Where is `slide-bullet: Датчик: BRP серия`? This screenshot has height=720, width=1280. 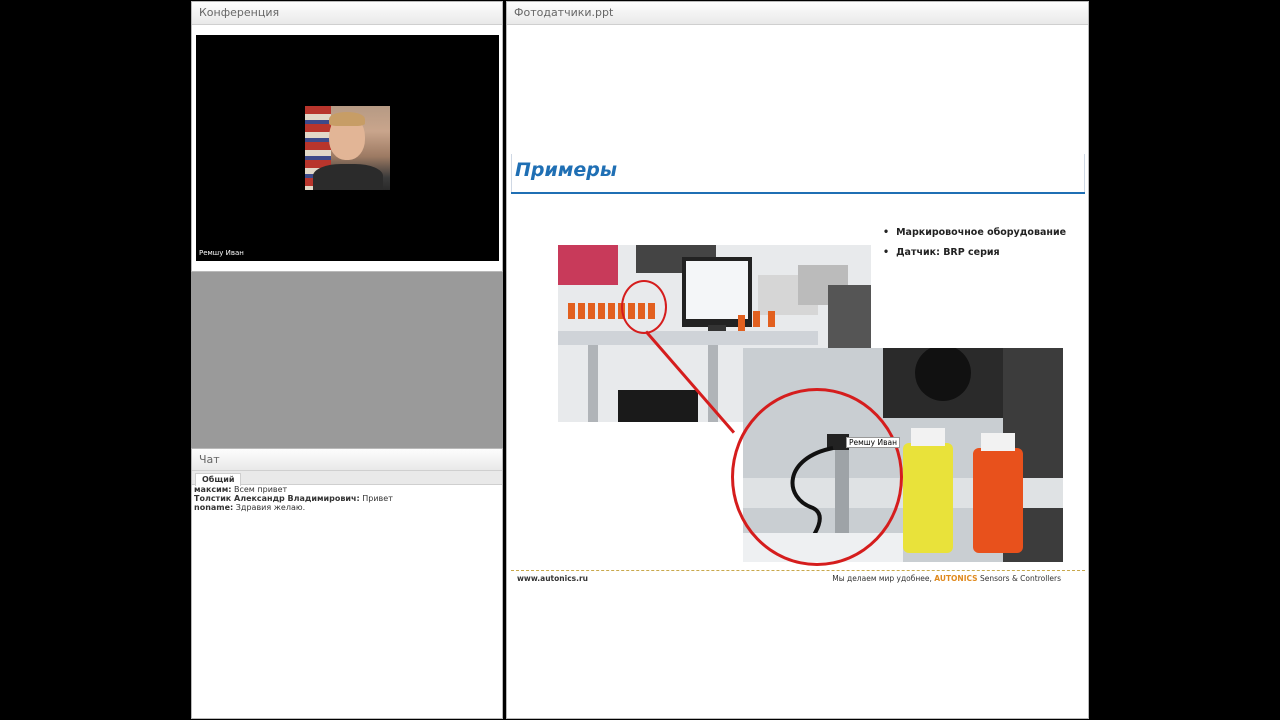 slide-bullet: Датчик: BRP серия is located at coordinates (941, 252).